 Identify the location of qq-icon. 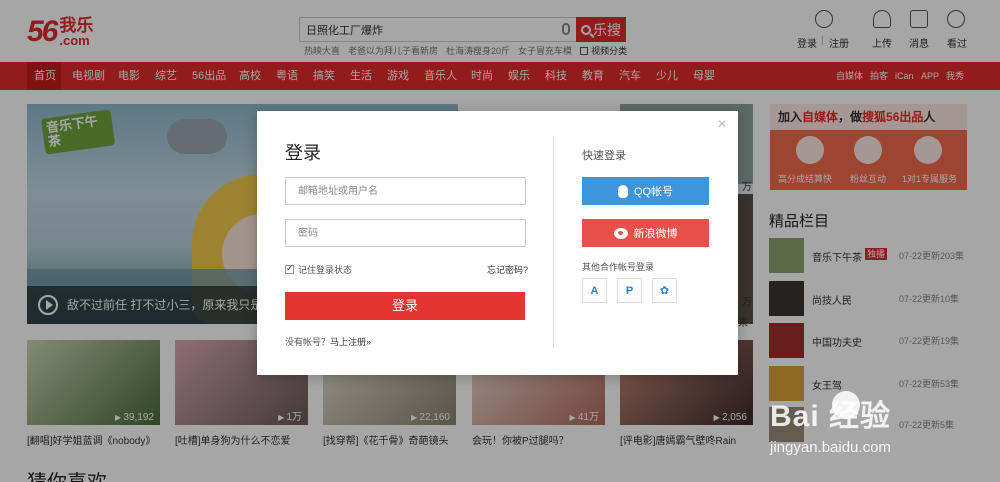
(622, 191).